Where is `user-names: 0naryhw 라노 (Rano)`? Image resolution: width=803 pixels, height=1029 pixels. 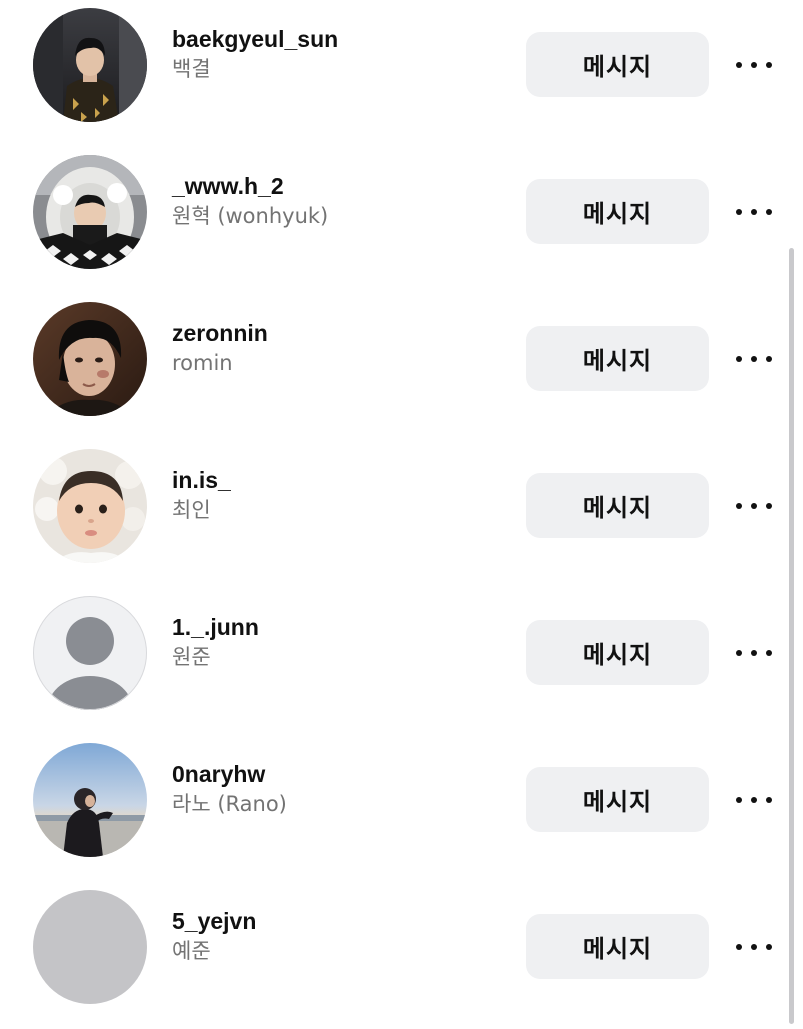
user-names: 0naryhw 라노 (Rano) is located at coordinates (229, 789).